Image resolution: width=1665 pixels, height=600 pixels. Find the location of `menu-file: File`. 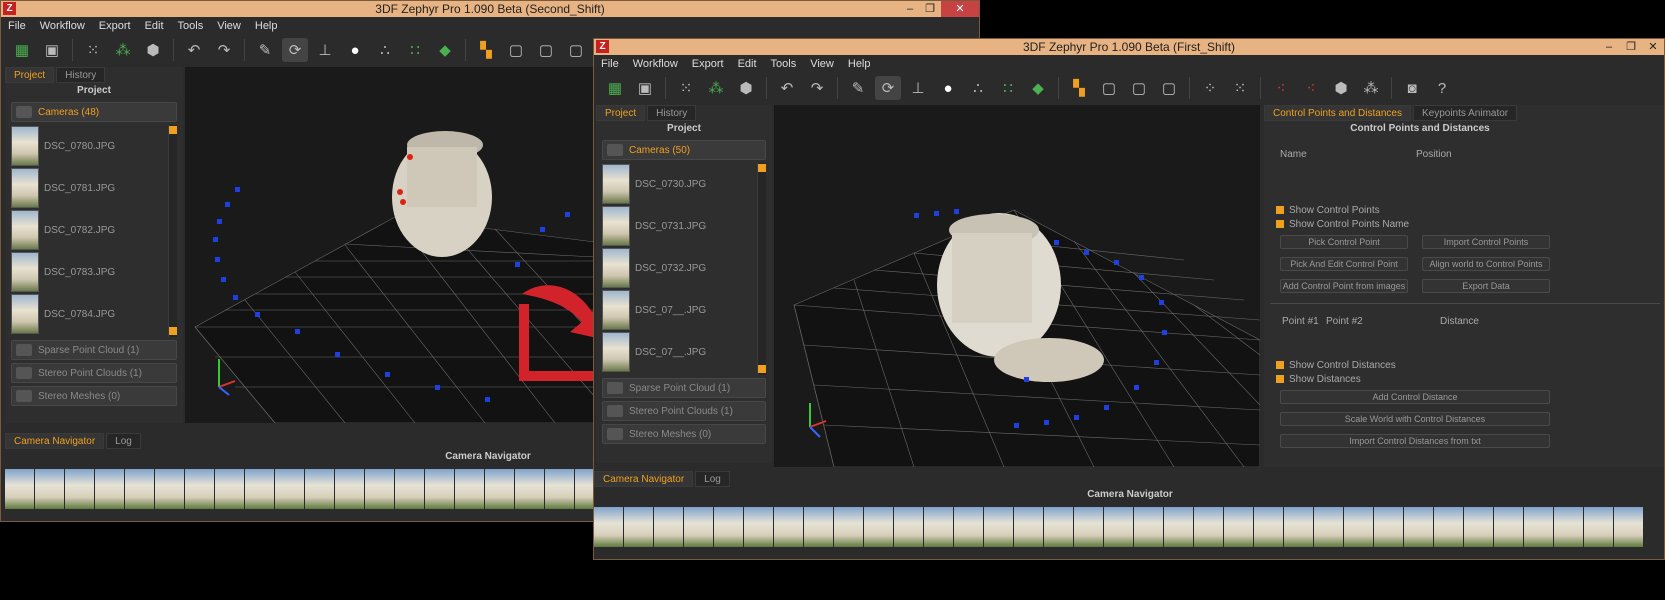

menu-file: File is located at coordinates (610, 64).